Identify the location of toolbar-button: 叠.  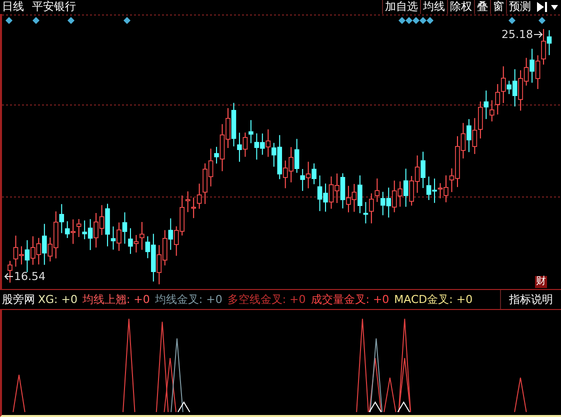
(482, 7).